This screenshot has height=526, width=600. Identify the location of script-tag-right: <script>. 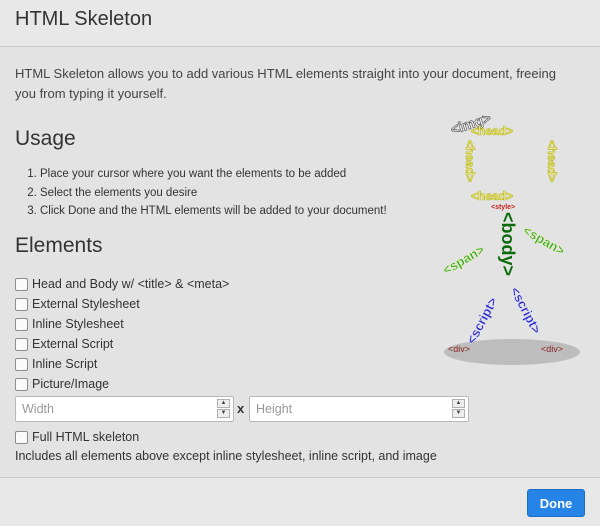
(525, 310).